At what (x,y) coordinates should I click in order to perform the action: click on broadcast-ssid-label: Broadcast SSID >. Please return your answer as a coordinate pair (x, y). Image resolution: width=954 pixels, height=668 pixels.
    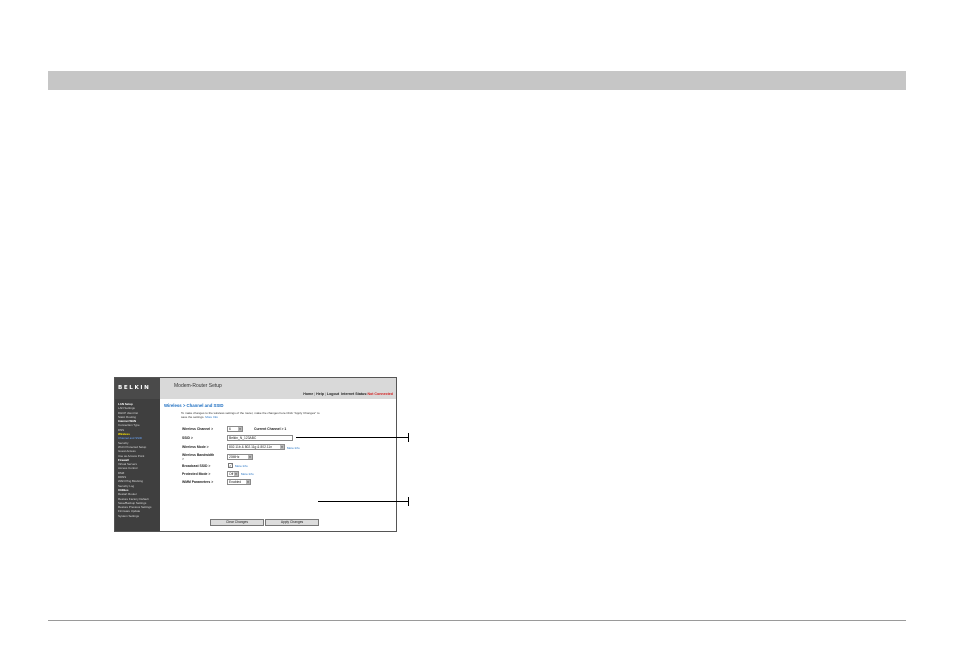
    Looking at the image, I should click on (196, 466).